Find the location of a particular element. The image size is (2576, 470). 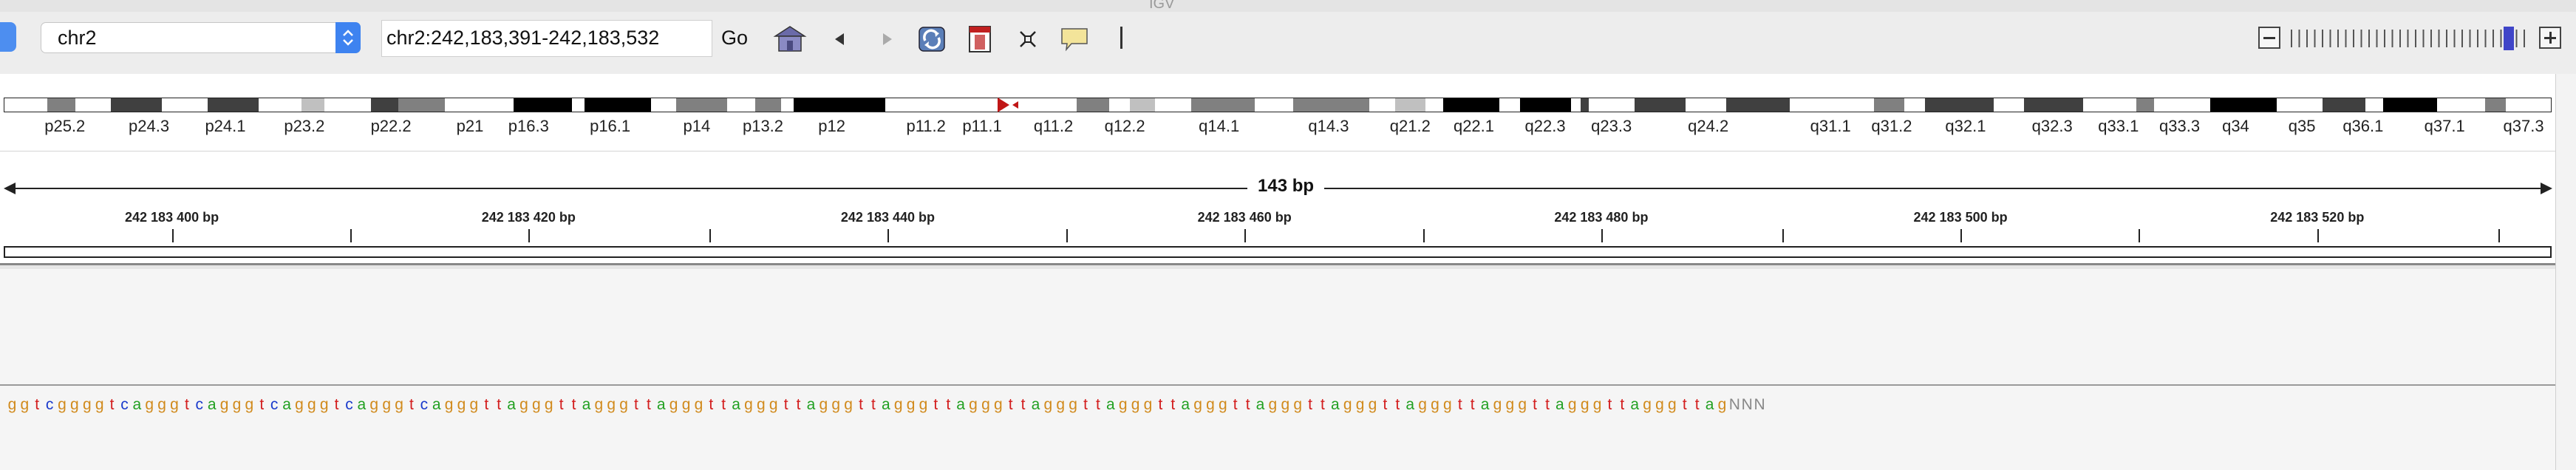

band-label: p11.2 is located at coordinates (926, 126).